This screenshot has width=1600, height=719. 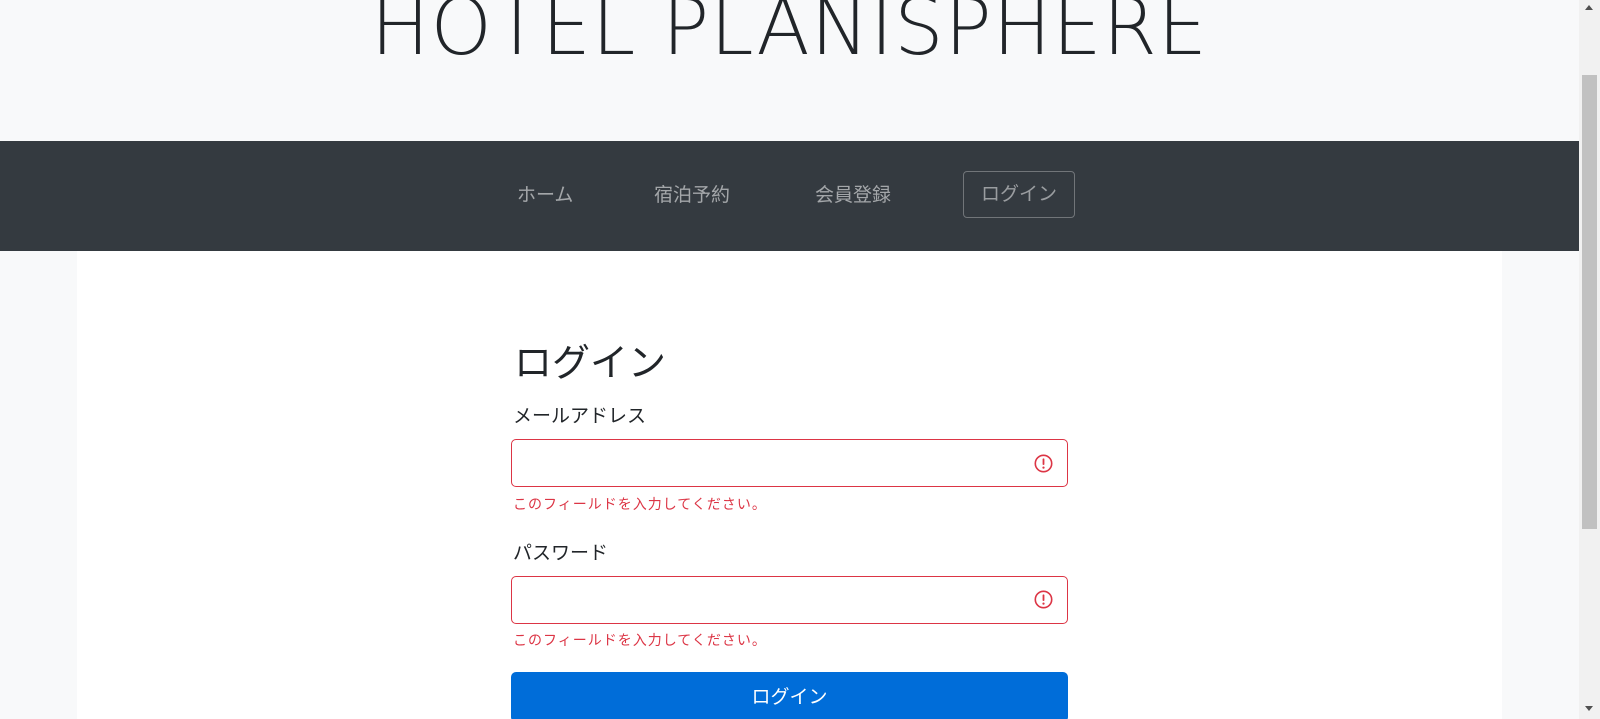 What do you see at coordinates (640, 505) in the screenshot?
I see `email-error-message: このフィールドを入力してください。` at bounding box center [640, 505].